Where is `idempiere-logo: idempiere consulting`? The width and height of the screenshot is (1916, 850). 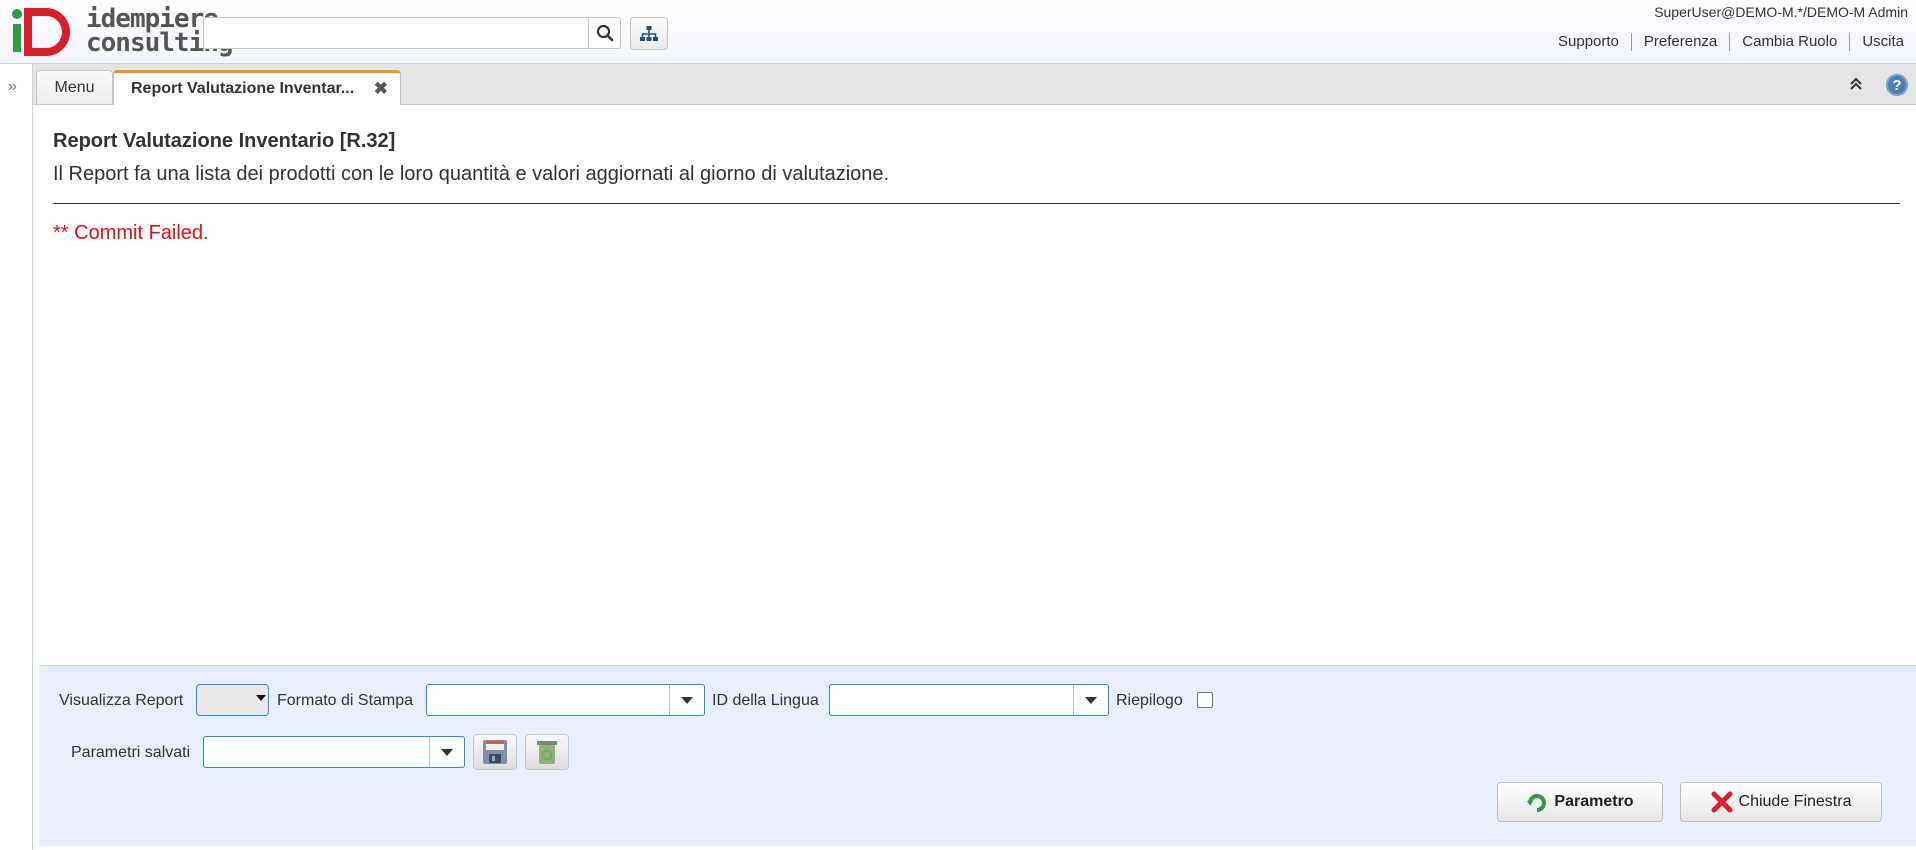
idempiere-logo: idempiere consulting is located at coordinates (122, 32).